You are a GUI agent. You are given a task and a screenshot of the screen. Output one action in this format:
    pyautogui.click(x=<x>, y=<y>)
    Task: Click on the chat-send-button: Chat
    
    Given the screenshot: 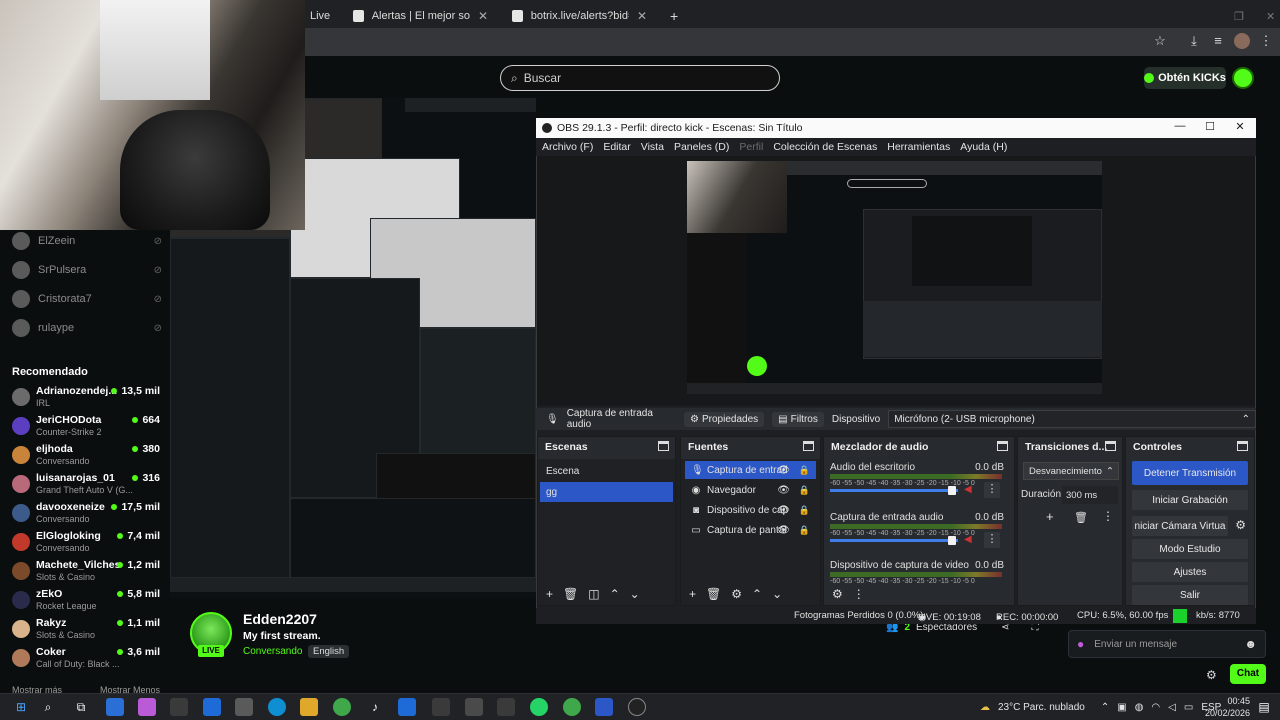 What is the action you would take?
    pyautogui.click(x=1248, y=674)
    